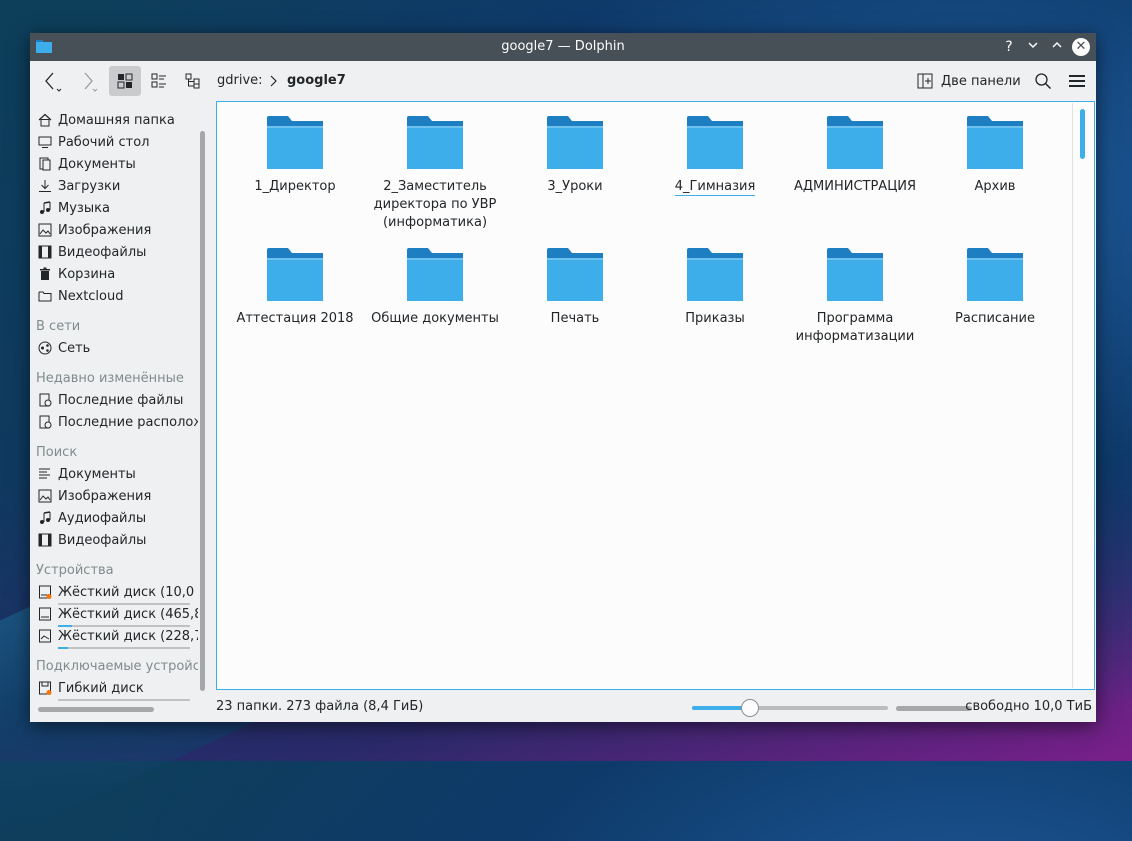  I want to click on folder-item: АДМИНИСТРАЦИЯ, so click(855, 156).